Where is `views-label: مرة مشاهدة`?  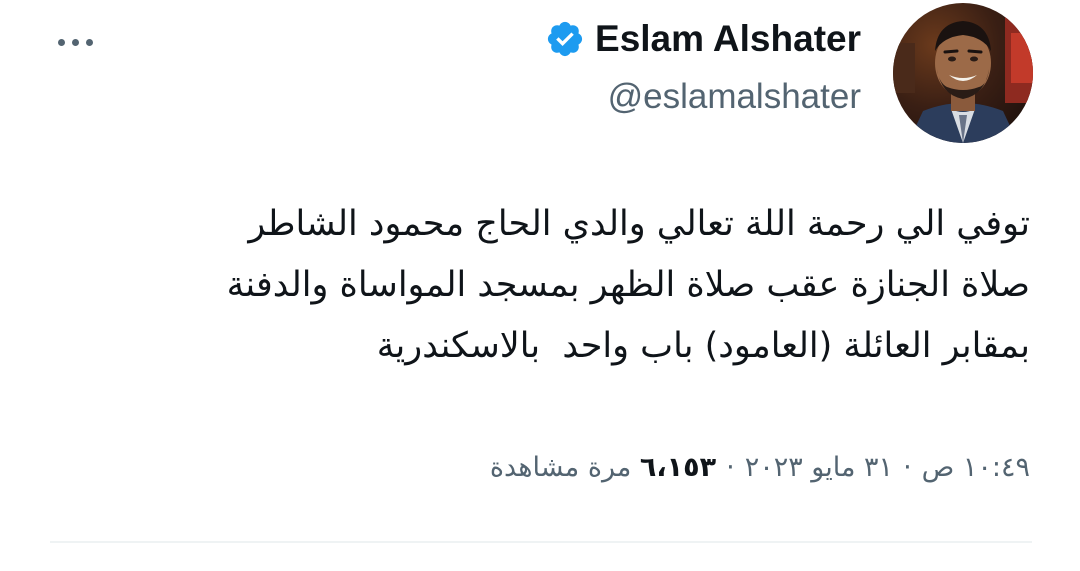
views-label: مرة مشاهدة is located at coordinates (560, 467).